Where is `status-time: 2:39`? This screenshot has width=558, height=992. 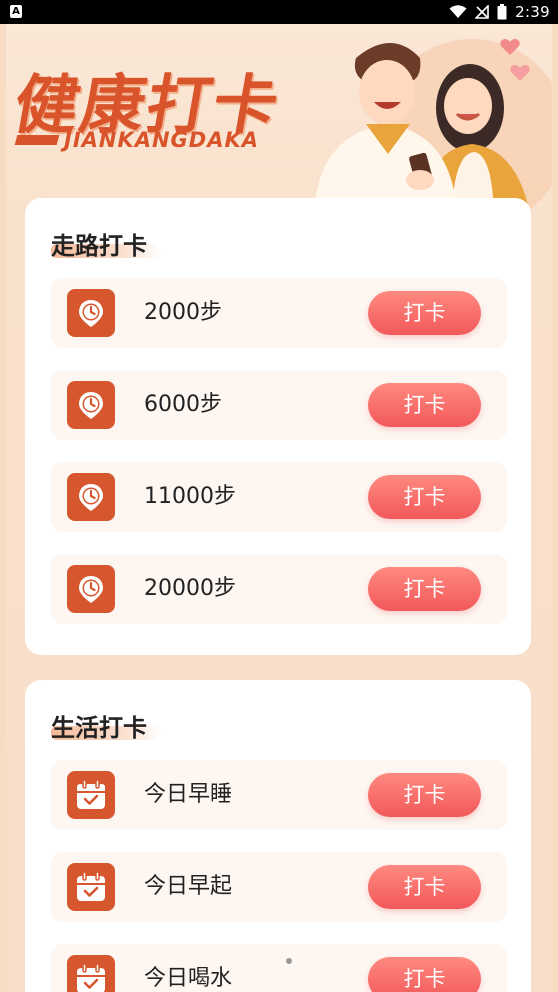
status-time: 2:39 is located at coordinates (532, 12).